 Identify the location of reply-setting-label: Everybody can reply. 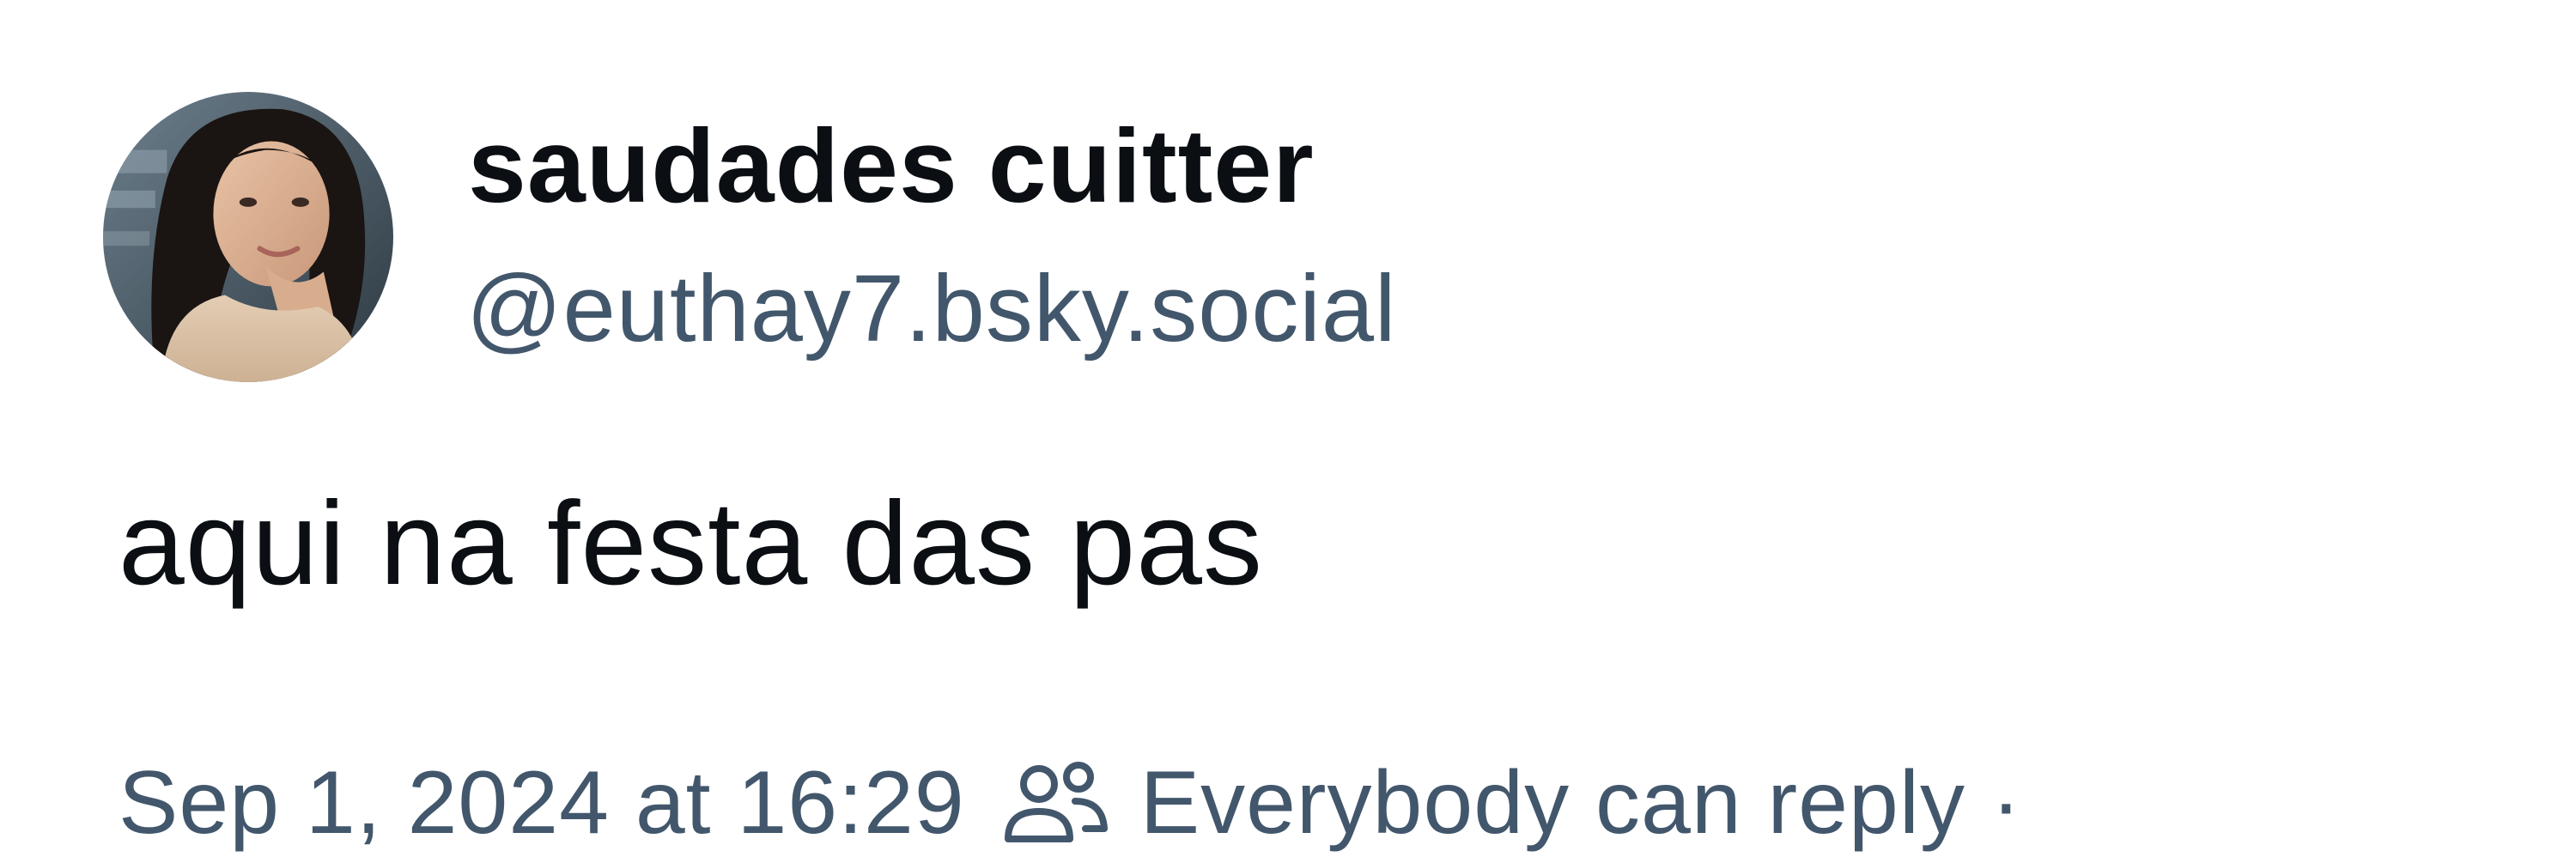
(1552, 803).